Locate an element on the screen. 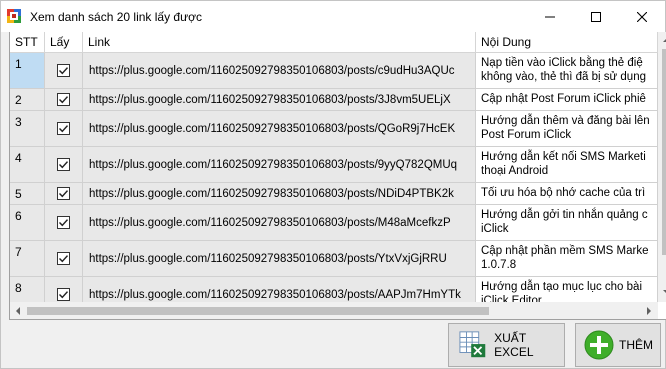  minimize-button is located at coordinates (550, 16).